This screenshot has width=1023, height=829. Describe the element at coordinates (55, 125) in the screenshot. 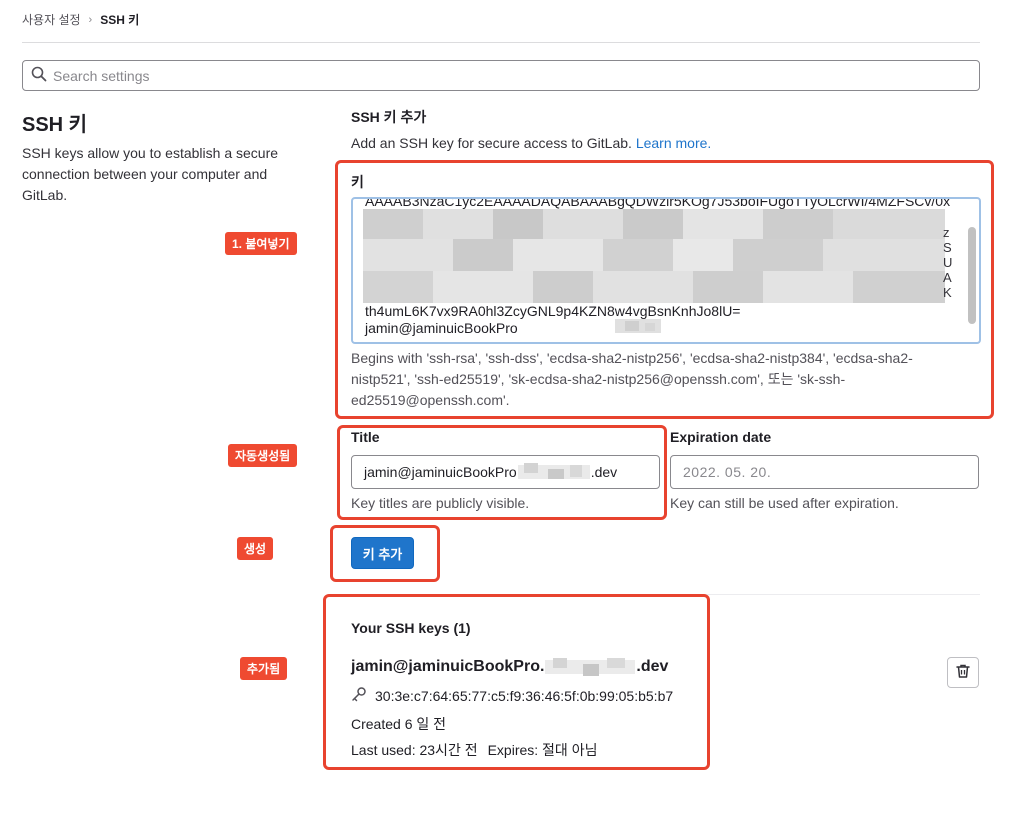

I see `page-title: SSH 키` at that location.